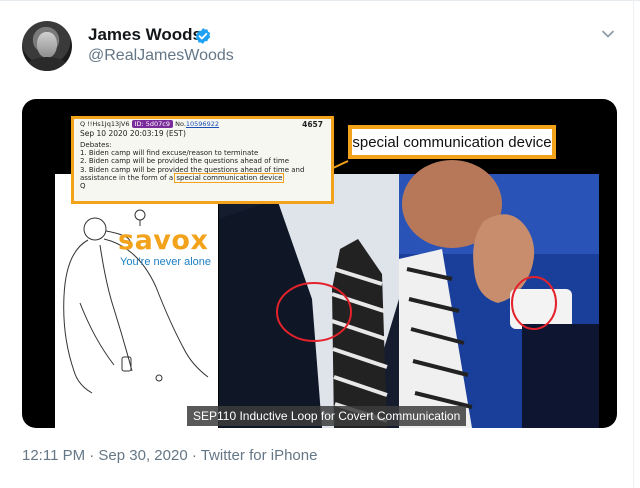 Image resolution: width=640 pixels, height=488 pixels. Describe the element at coordinates (608, 34) in the screenshot. I see `chevron-down-icon` at that location.